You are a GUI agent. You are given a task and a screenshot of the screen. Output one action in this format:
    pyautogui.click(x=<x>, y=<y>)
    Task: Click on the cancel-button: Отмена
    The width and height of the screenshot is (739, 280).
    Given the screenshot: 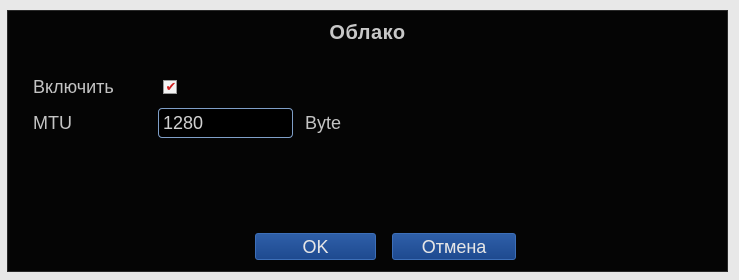 What is the action you would take?
    pyautogui.click(x=454, y=246)
    